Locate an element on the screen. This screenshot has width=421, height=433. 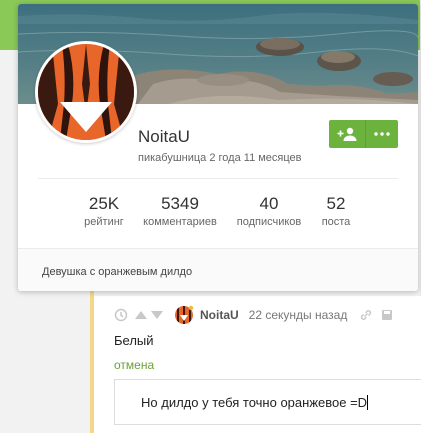
clock-icon is located at coordinates (121, 315).